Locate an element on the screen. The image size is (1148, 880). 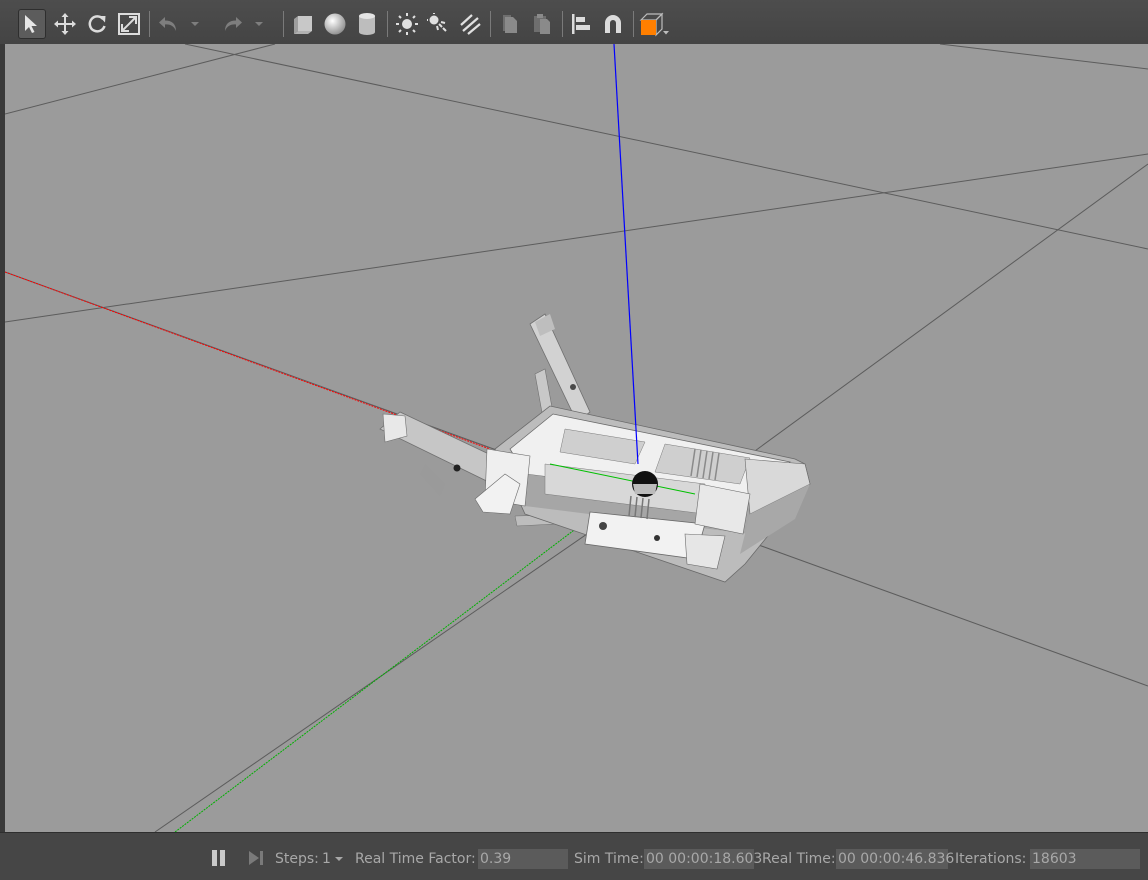
rotate-mode-button is located at coordinates (97, 24).